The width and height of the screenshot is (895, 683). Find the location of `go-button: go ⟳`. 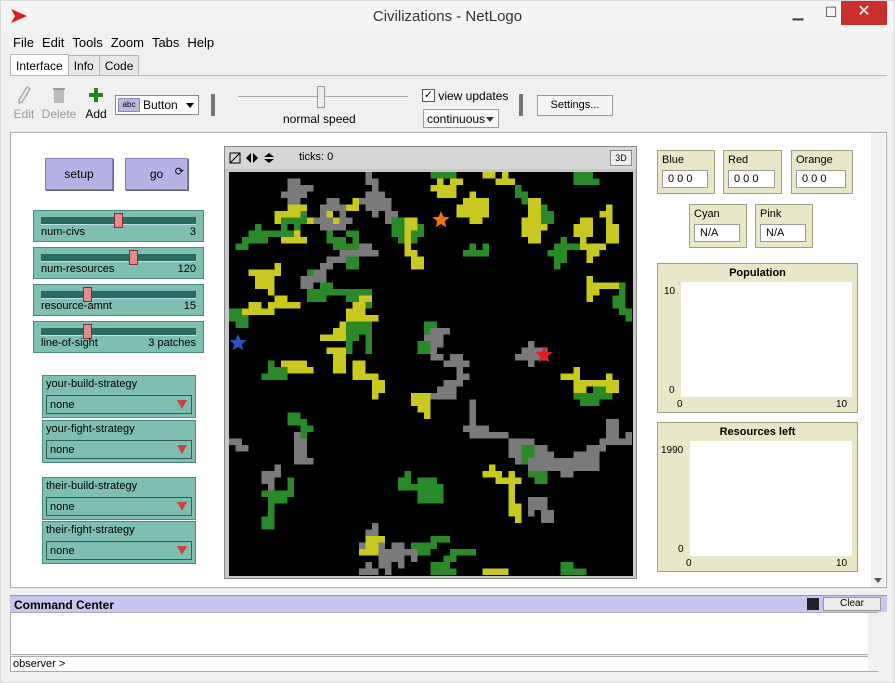

go-button: go ⟳ is located at coordinates (156, 174).